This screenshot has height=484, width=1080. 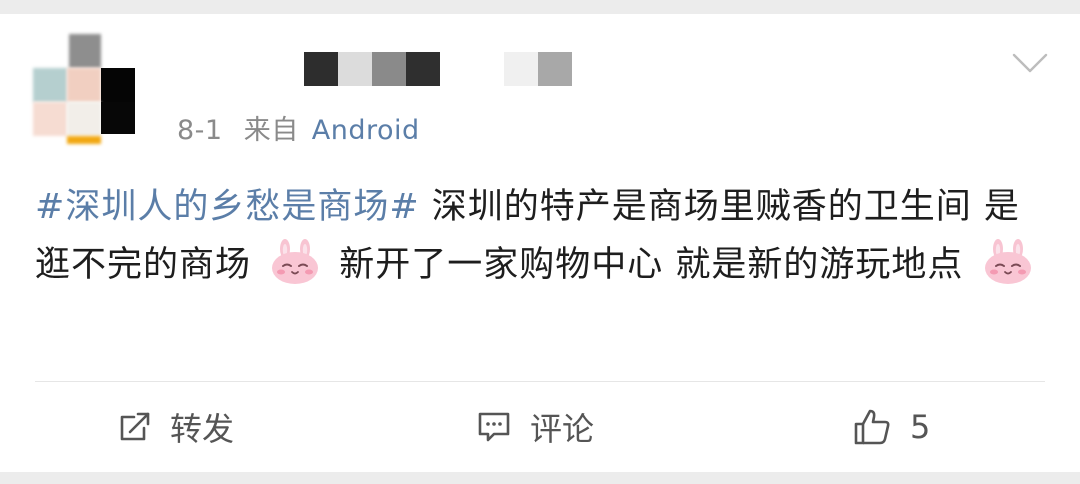 What do you see at coordinates (872, 427) in the screenshot?
I see `thumbs-up-icon` at bounding box center [872, 427].